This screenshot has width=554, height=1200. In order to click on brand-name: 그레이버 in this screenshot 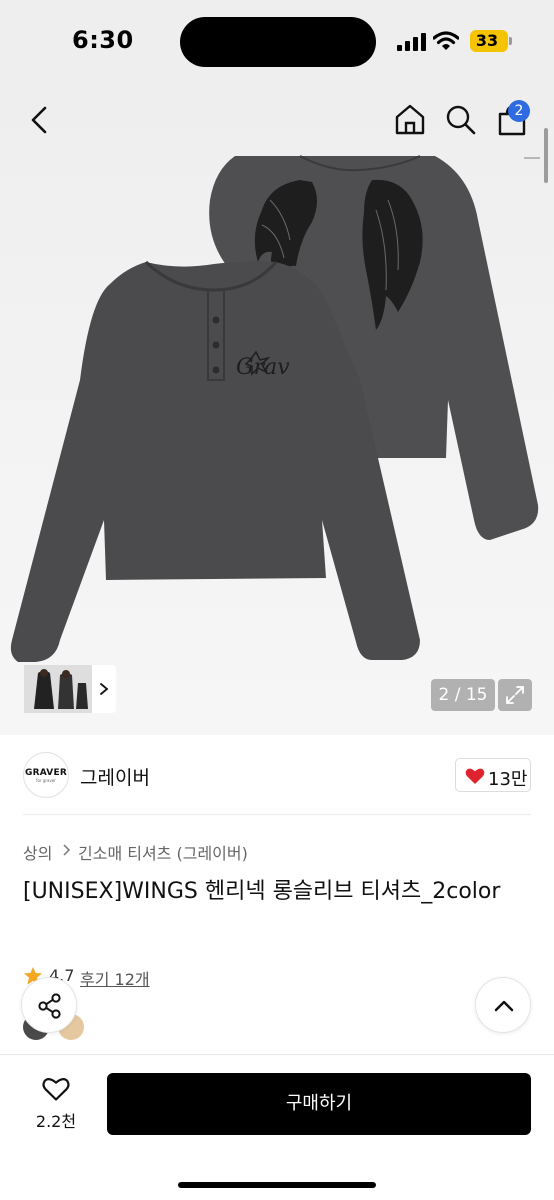, I will do `click(115, 776)`.